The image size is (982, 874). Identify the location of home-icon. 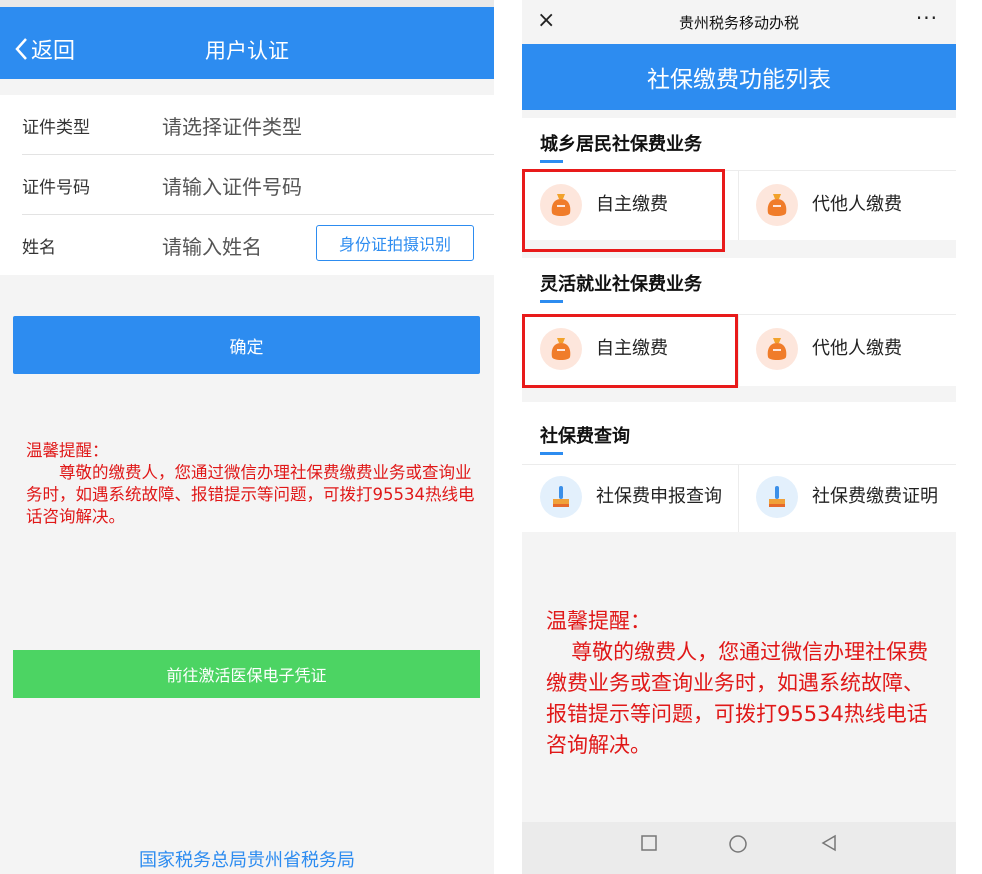
(738, 846).